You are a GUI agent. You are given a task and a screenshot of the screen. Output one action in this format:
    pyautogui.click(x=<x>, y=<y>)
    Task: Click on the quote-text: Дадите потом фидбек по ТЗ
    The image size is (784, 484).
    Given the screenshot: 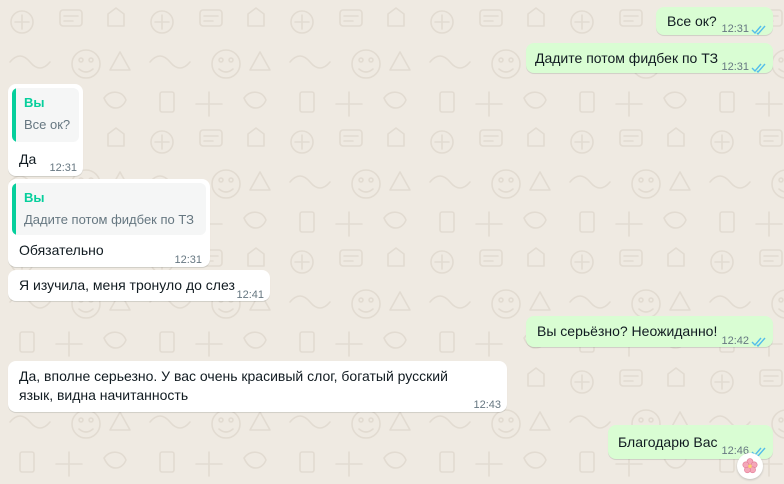 What is the action you would take?
    pyautogui.click(x=109, y=219)
    